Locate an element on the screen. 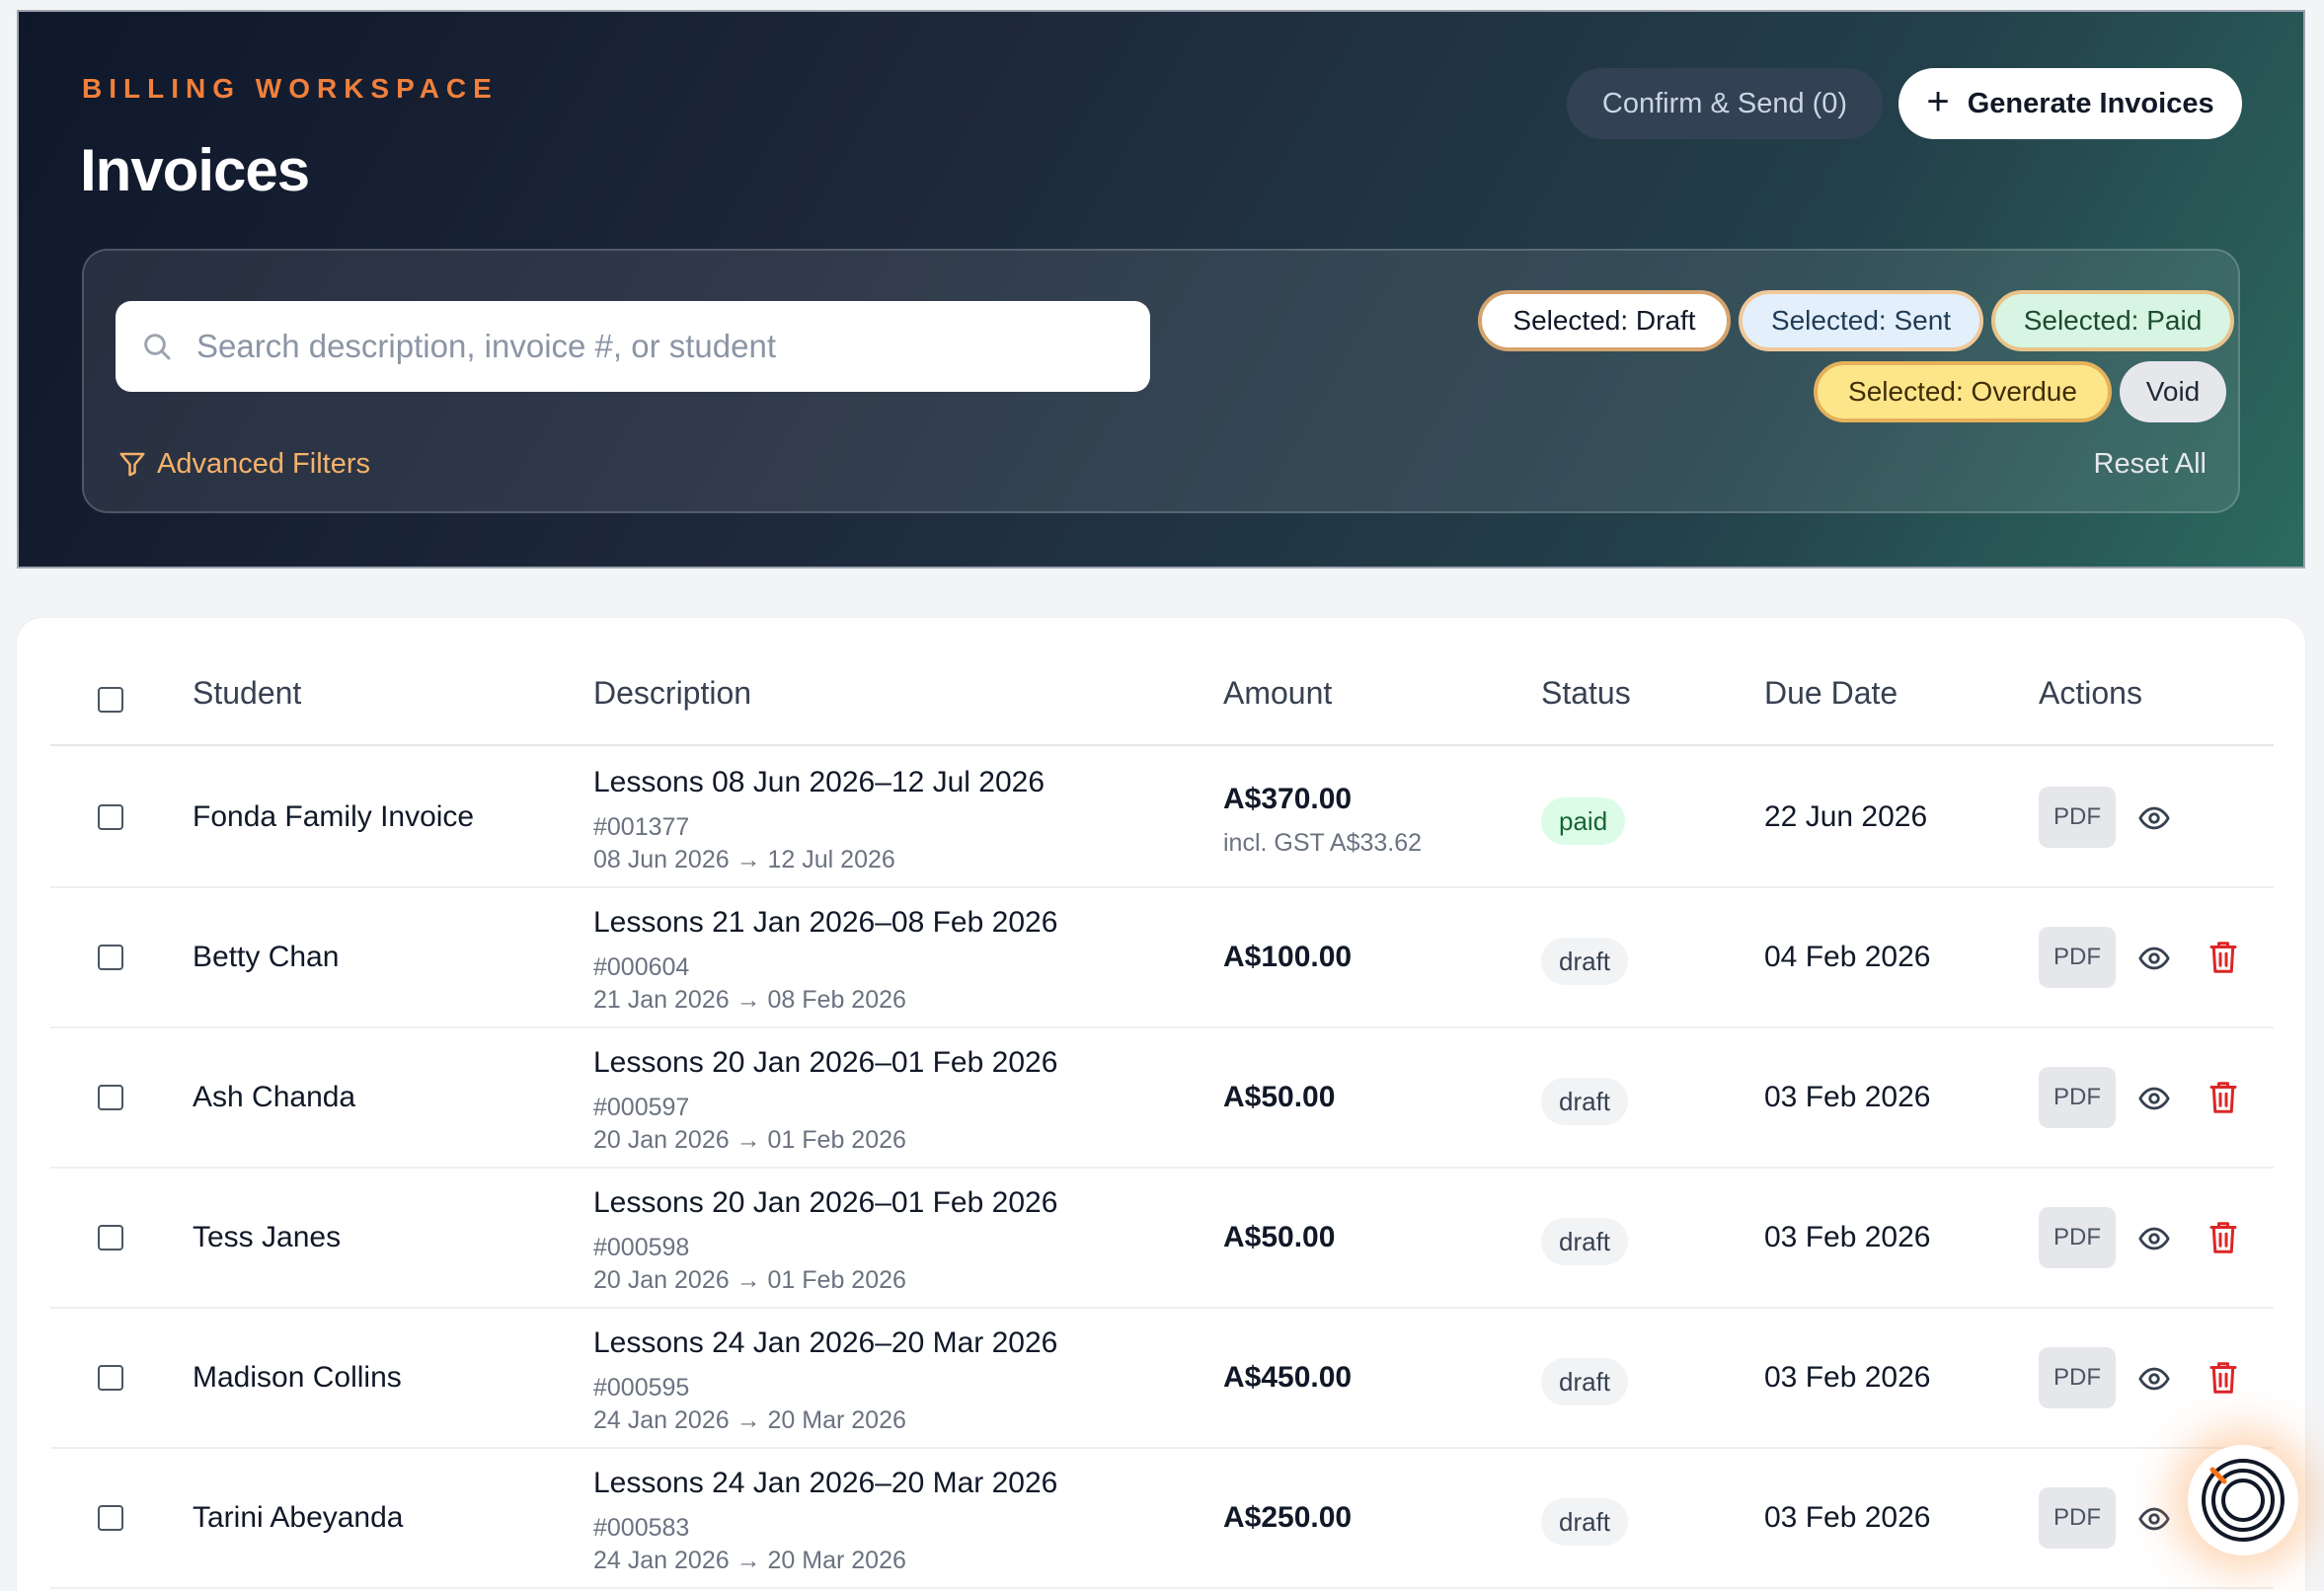 This screenshot has height=1591, width=2324. column-header-description: Description is located at coordinates (672, 693).